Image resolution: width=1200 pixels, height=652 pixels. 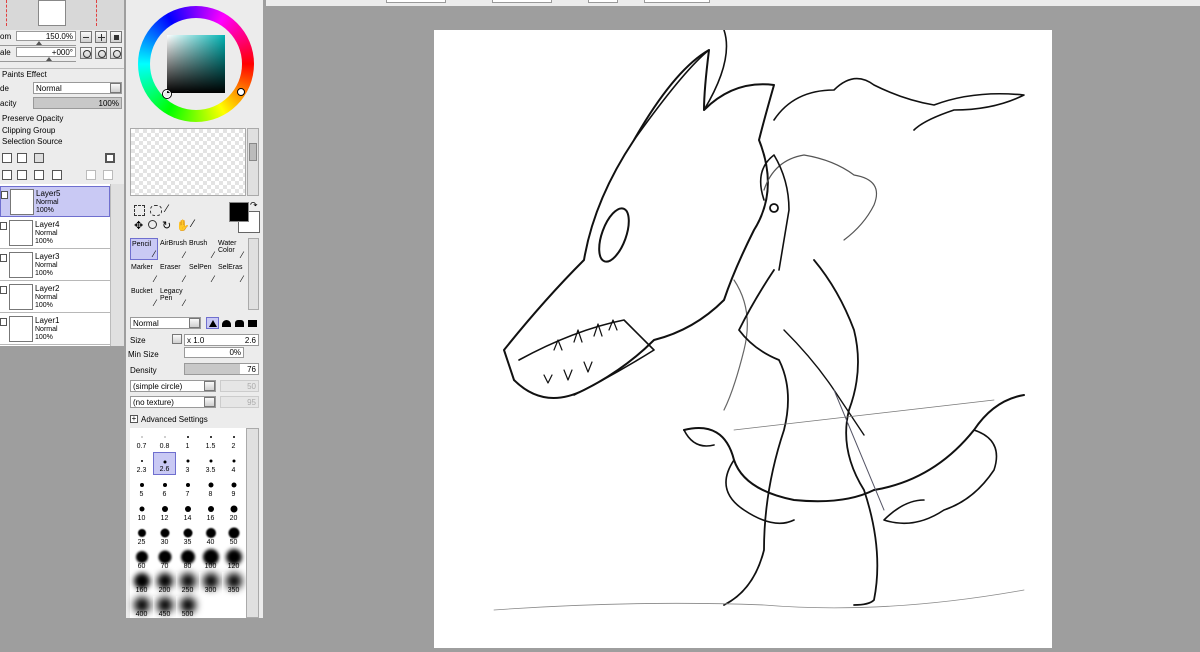 What do you see at coordinates (173, 249) in the screenshot?
I see `tool-airbrush: AirBrush ⁄` at bounding box center [173, 249].